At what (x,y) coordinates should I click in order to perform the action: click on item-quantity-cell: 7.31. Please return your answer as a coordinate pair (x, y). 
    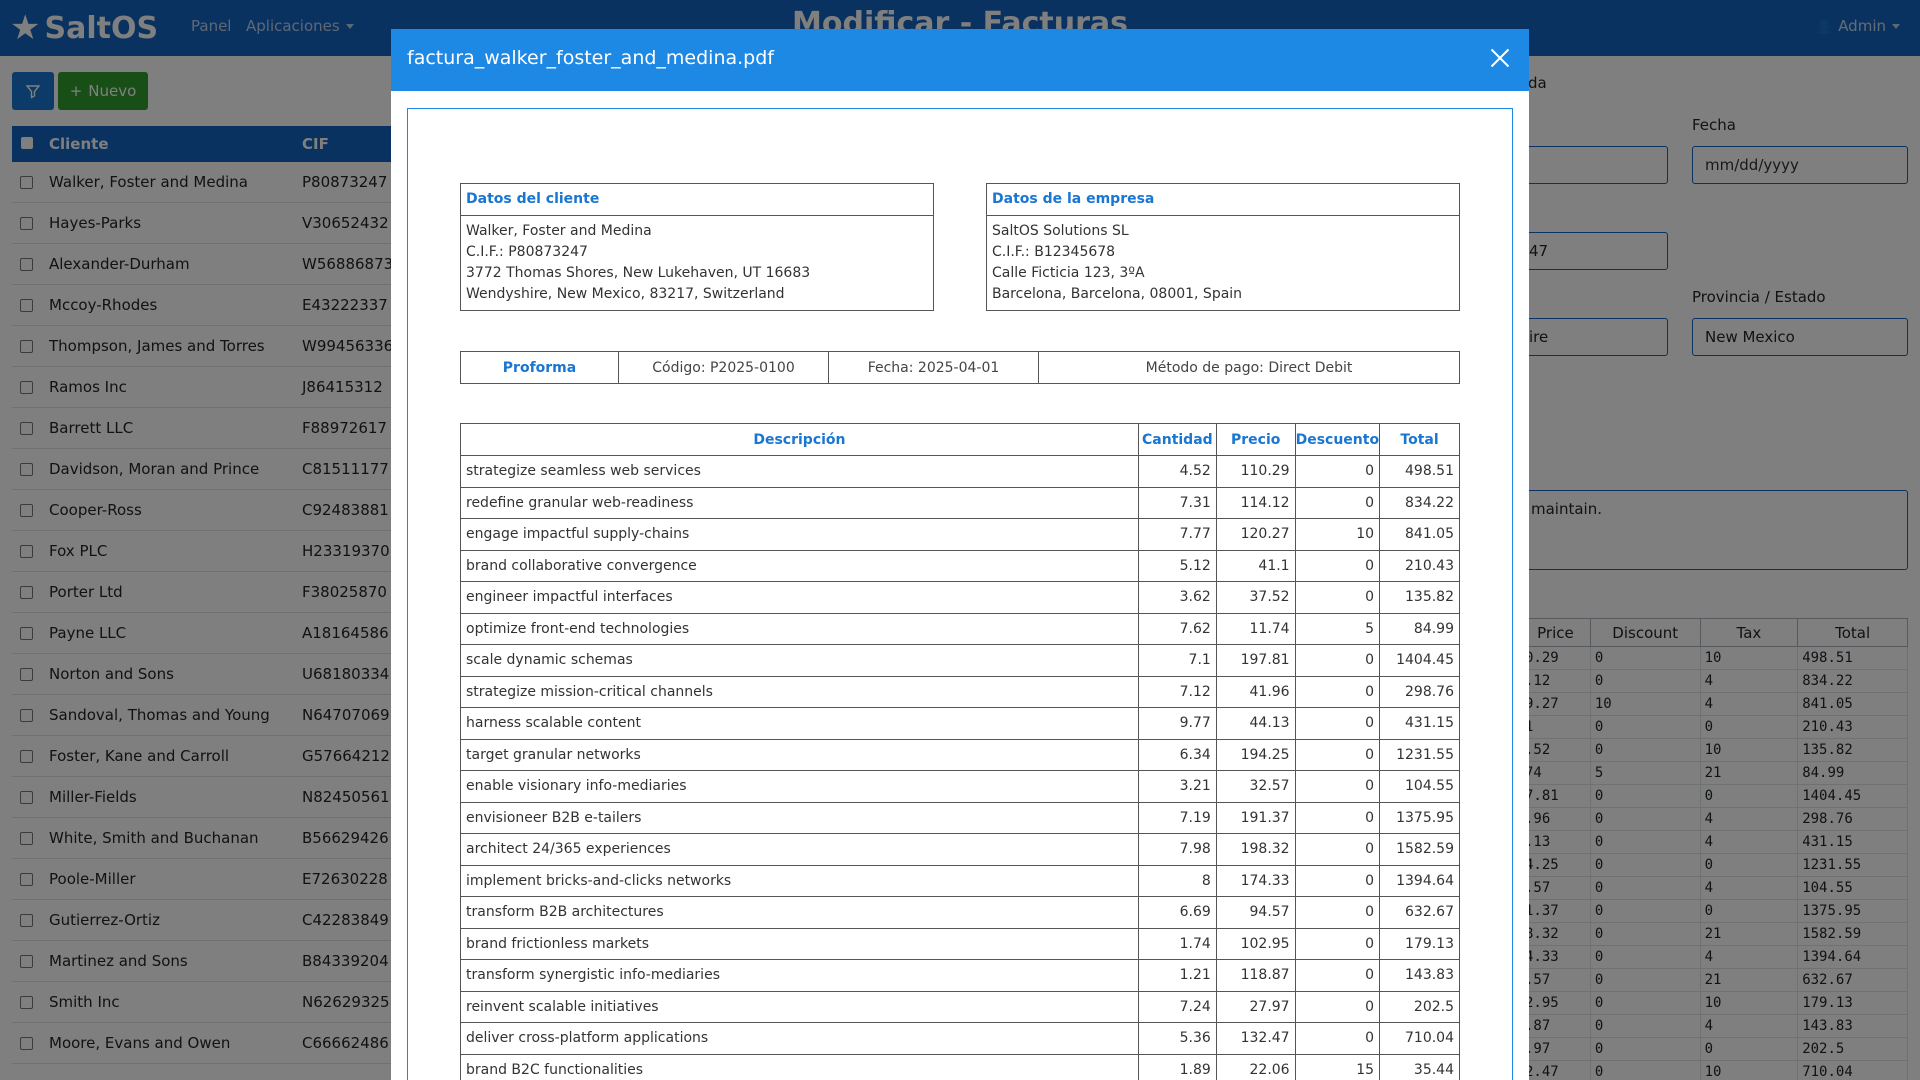
    Looking at the image, I should click on (1177, 502).